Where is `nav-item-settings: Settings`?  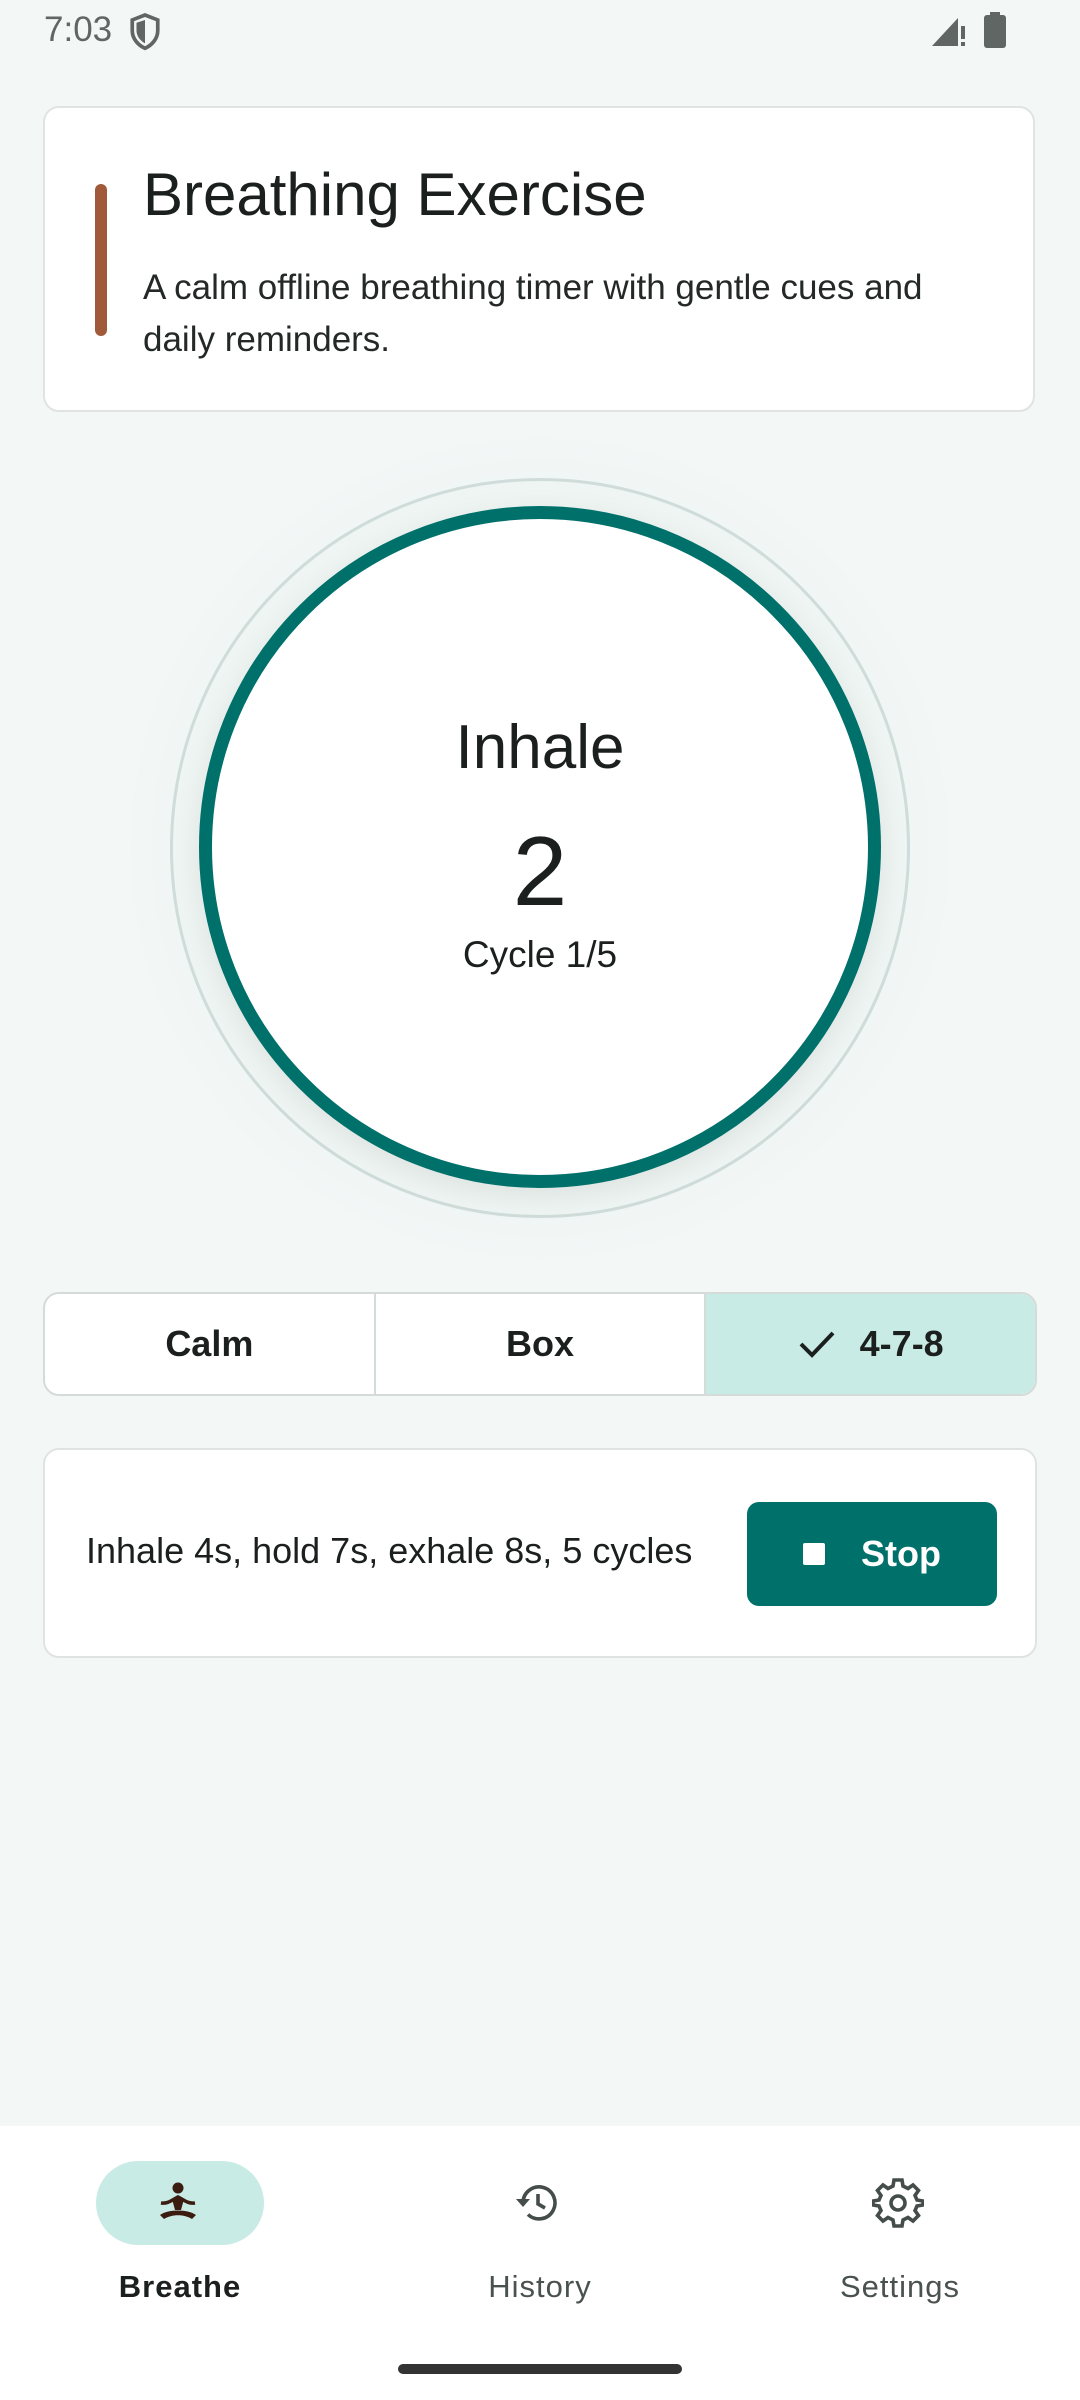 nav-item-settings: Settings is located at coordinates (912, 2241).